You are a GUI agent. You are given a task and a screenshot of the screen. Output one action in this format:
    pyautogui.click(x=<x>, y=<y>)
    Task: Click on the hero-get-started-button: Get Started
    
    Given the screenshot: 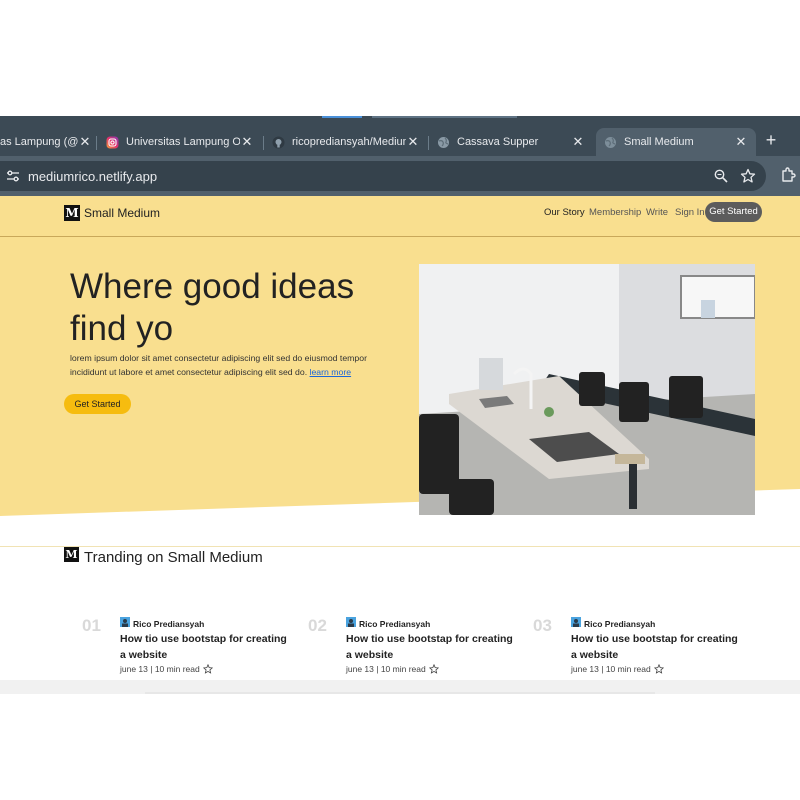 What is the action you would take?
    pyautogui.click(x=97, y=404)
    